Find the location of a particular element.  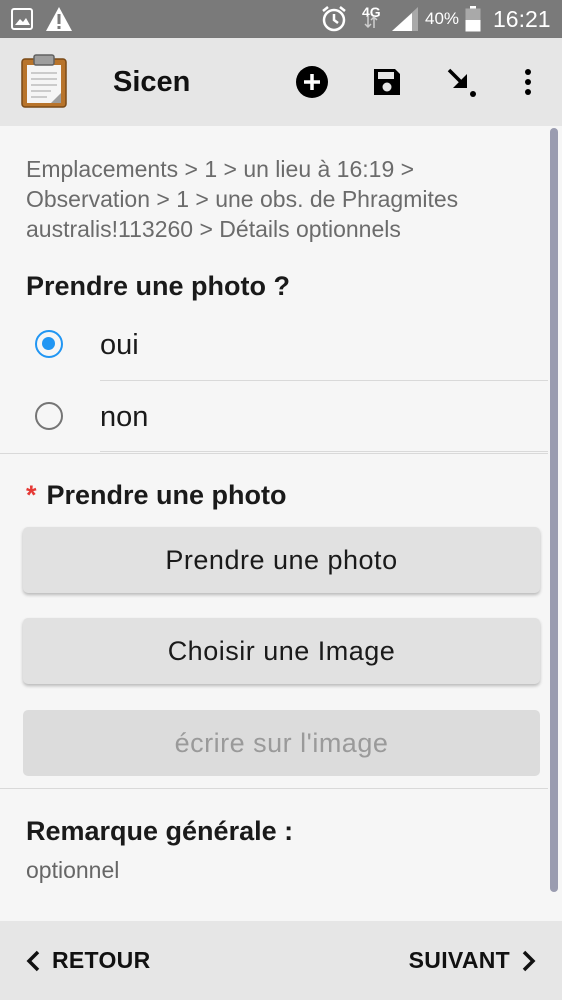

chevron-right-icon is located at coordinates (529, 960).